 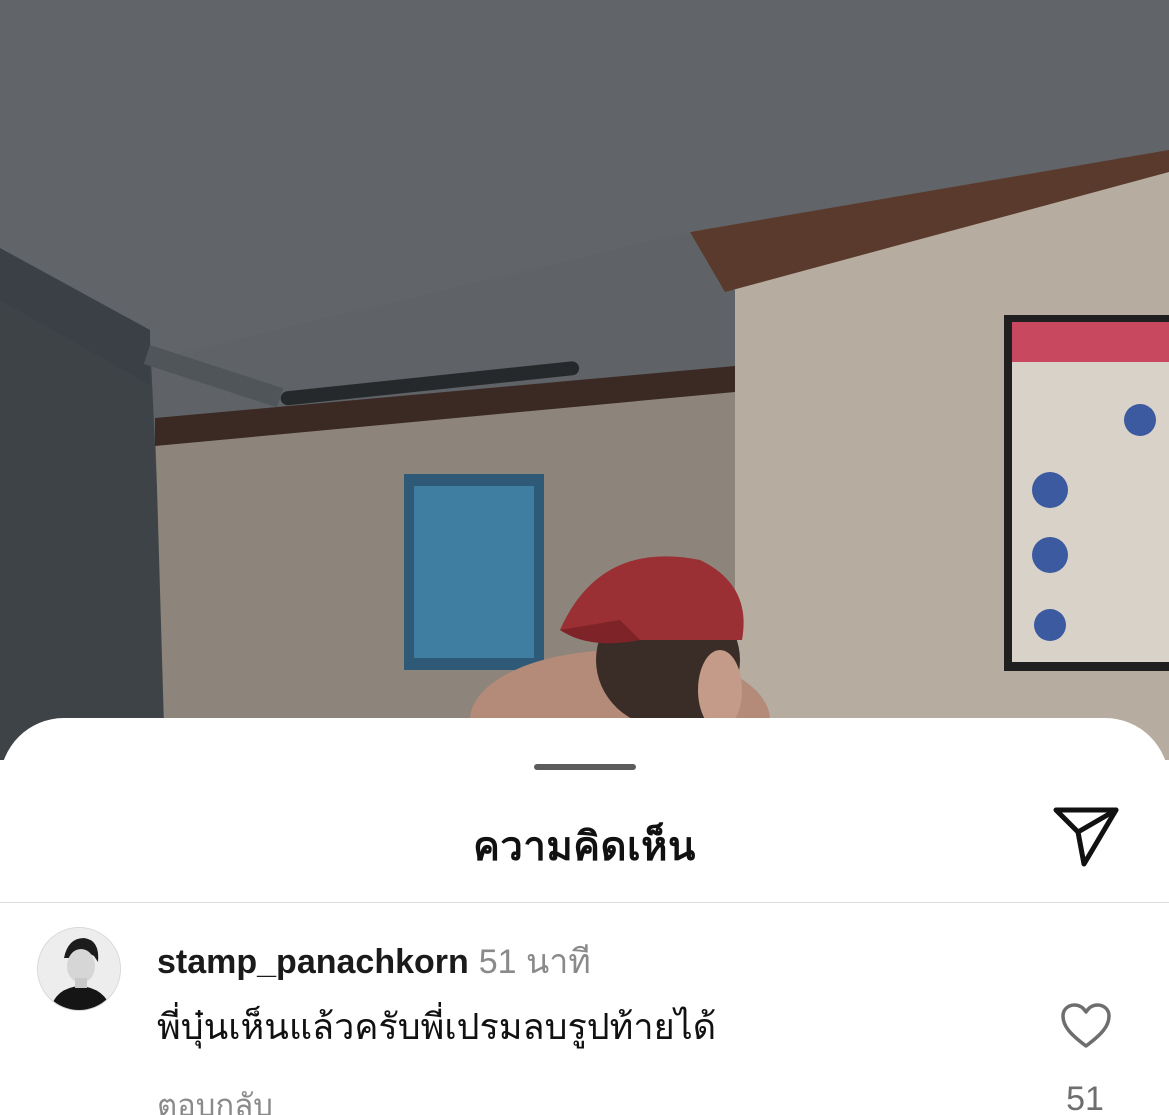 I want to click on avatar, so click(x=79, y=969).